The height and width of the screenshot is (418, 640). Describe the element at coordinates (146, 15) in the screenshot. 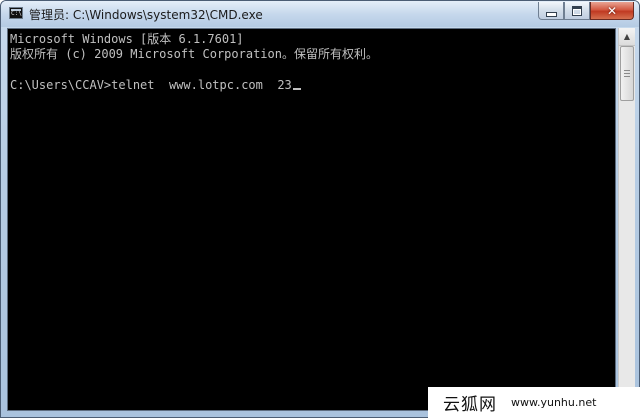

I see `window-title: 管理员: C:\Windows\system32\CMD.exe` at that location.